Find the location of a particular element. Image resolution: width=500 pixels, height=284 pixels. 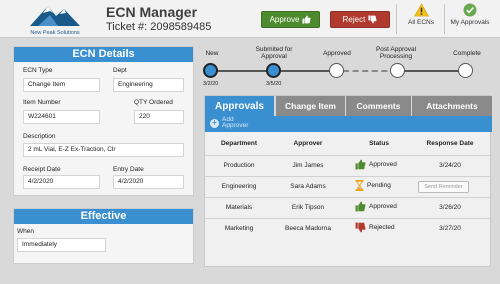

status-text: Pending is located at coordinates (379, 185).